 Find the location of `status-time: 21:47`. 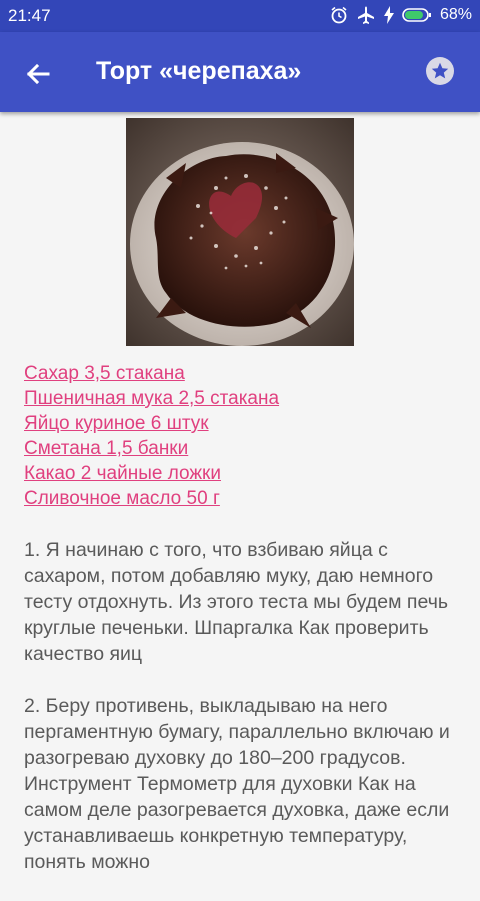

status-time: 21:47 is located at coordinates (29, 15).